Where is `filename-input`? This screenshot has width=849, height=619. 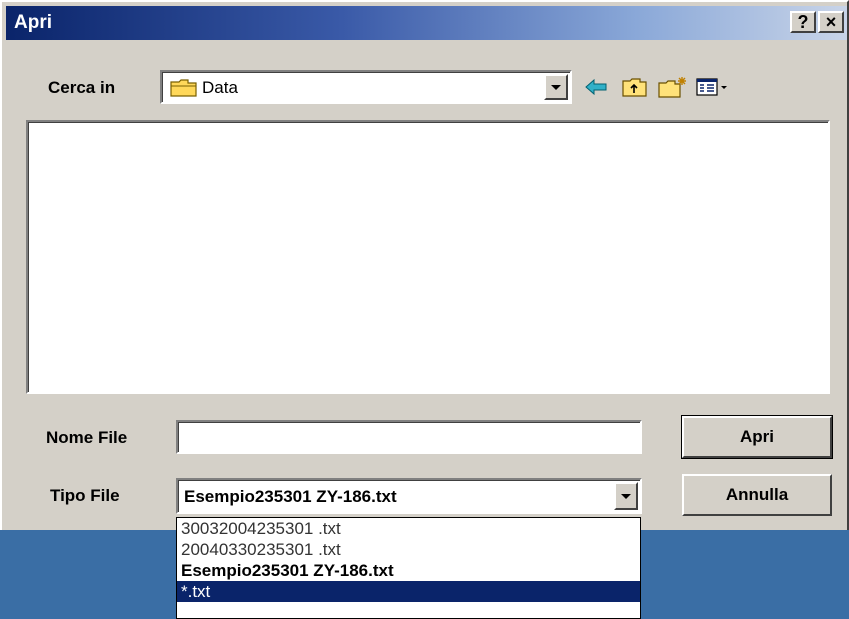 filename-input is located at coordinates (409, 437).